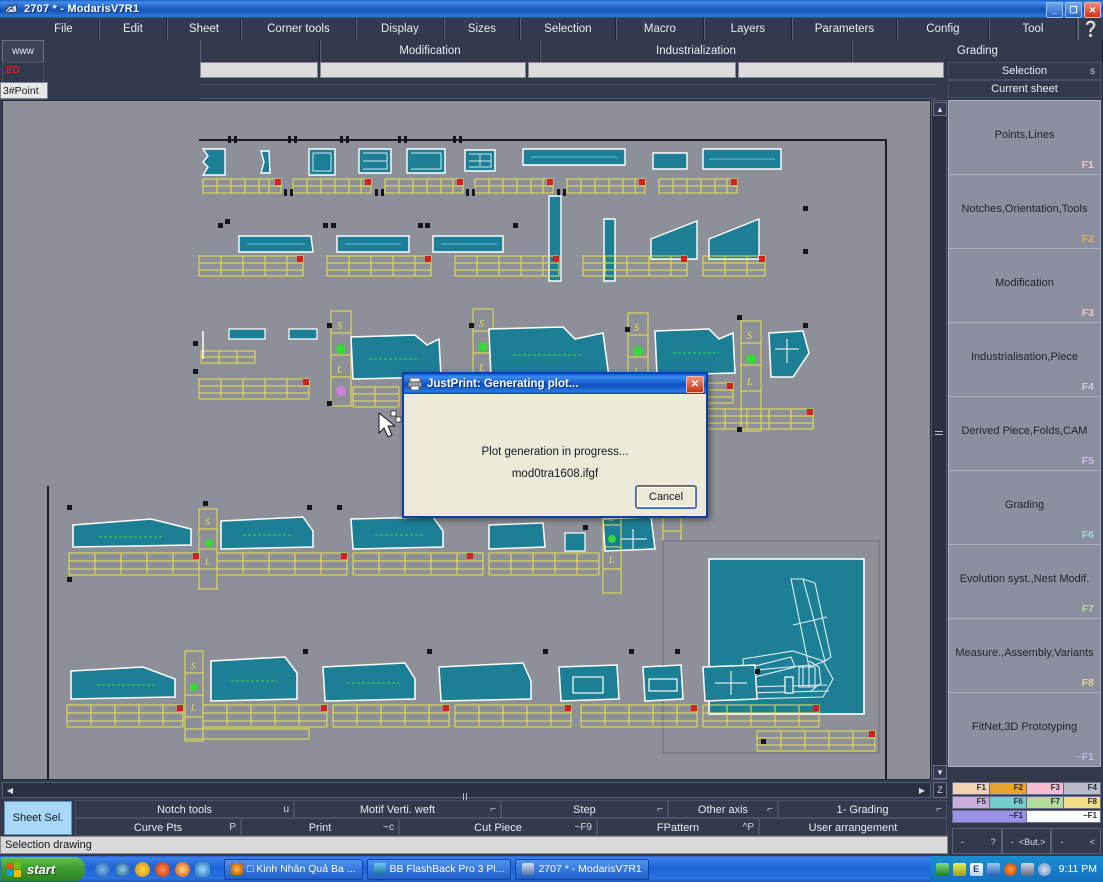  I want to click on horizontal-scrollbar: ◀ ▶, so click(466, 800).